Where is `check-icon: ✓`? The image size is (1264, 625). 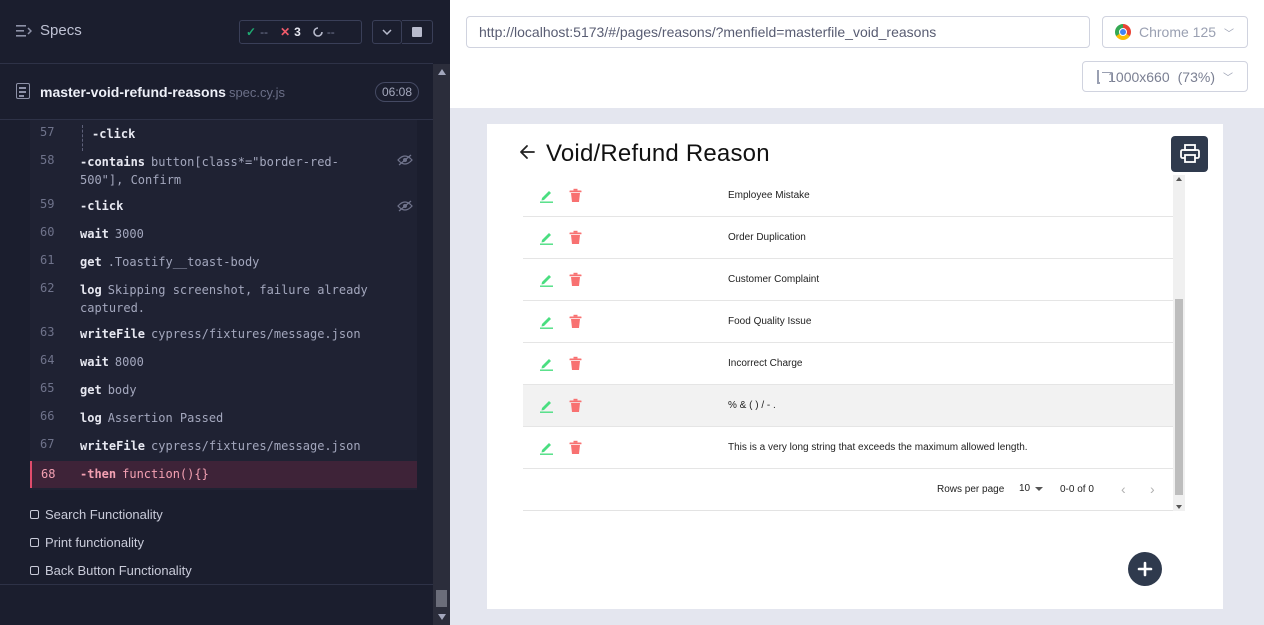 check-icon: ✓ is located at coordinates (251, 32).